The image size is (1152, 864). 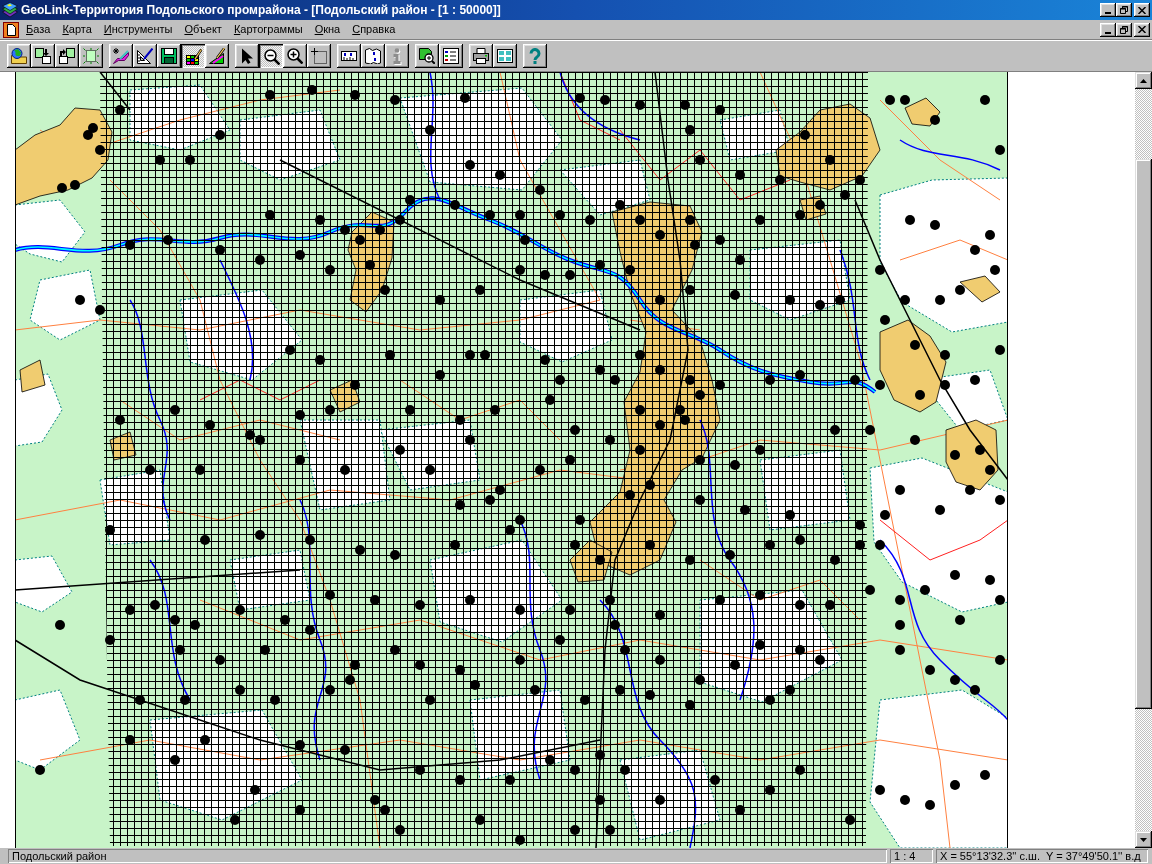 I want to click on scroll-up-button, so click(x=1143, y=80).